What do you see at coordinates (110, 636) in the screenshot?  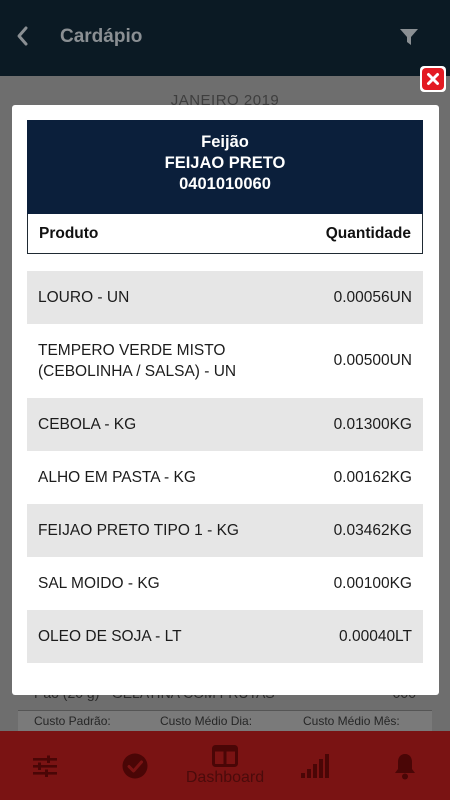 I see `row-product: OLEO DE SOJA - LT` at bounding box center [110, 636].